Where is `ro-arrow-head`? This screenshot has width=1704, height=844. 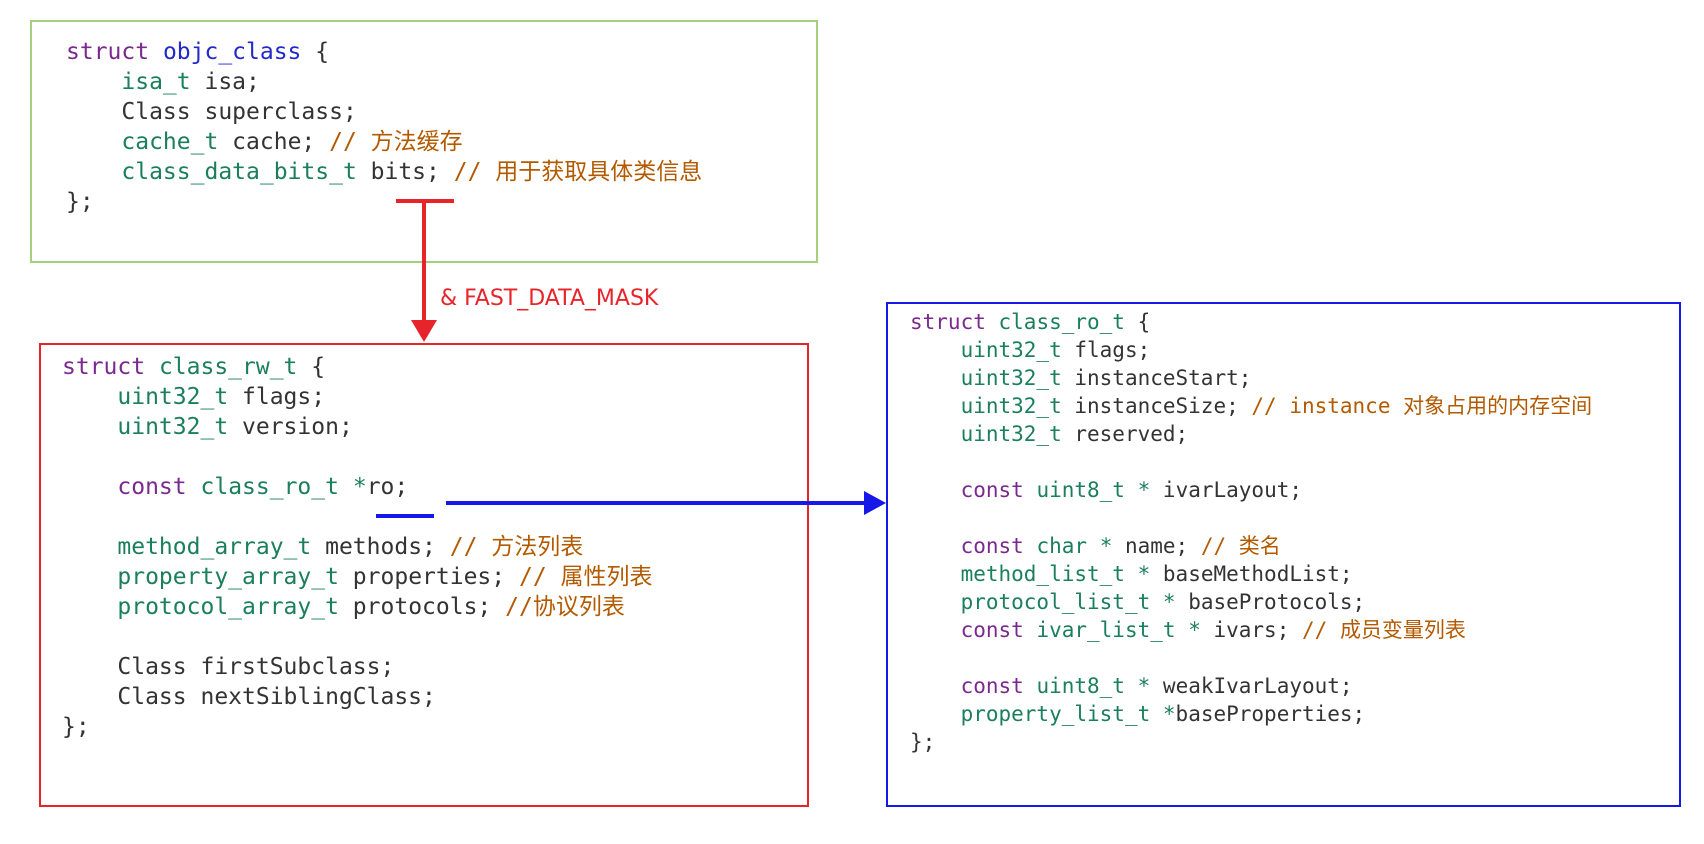 ro-arrow-head is located at coordinates (875, 503).